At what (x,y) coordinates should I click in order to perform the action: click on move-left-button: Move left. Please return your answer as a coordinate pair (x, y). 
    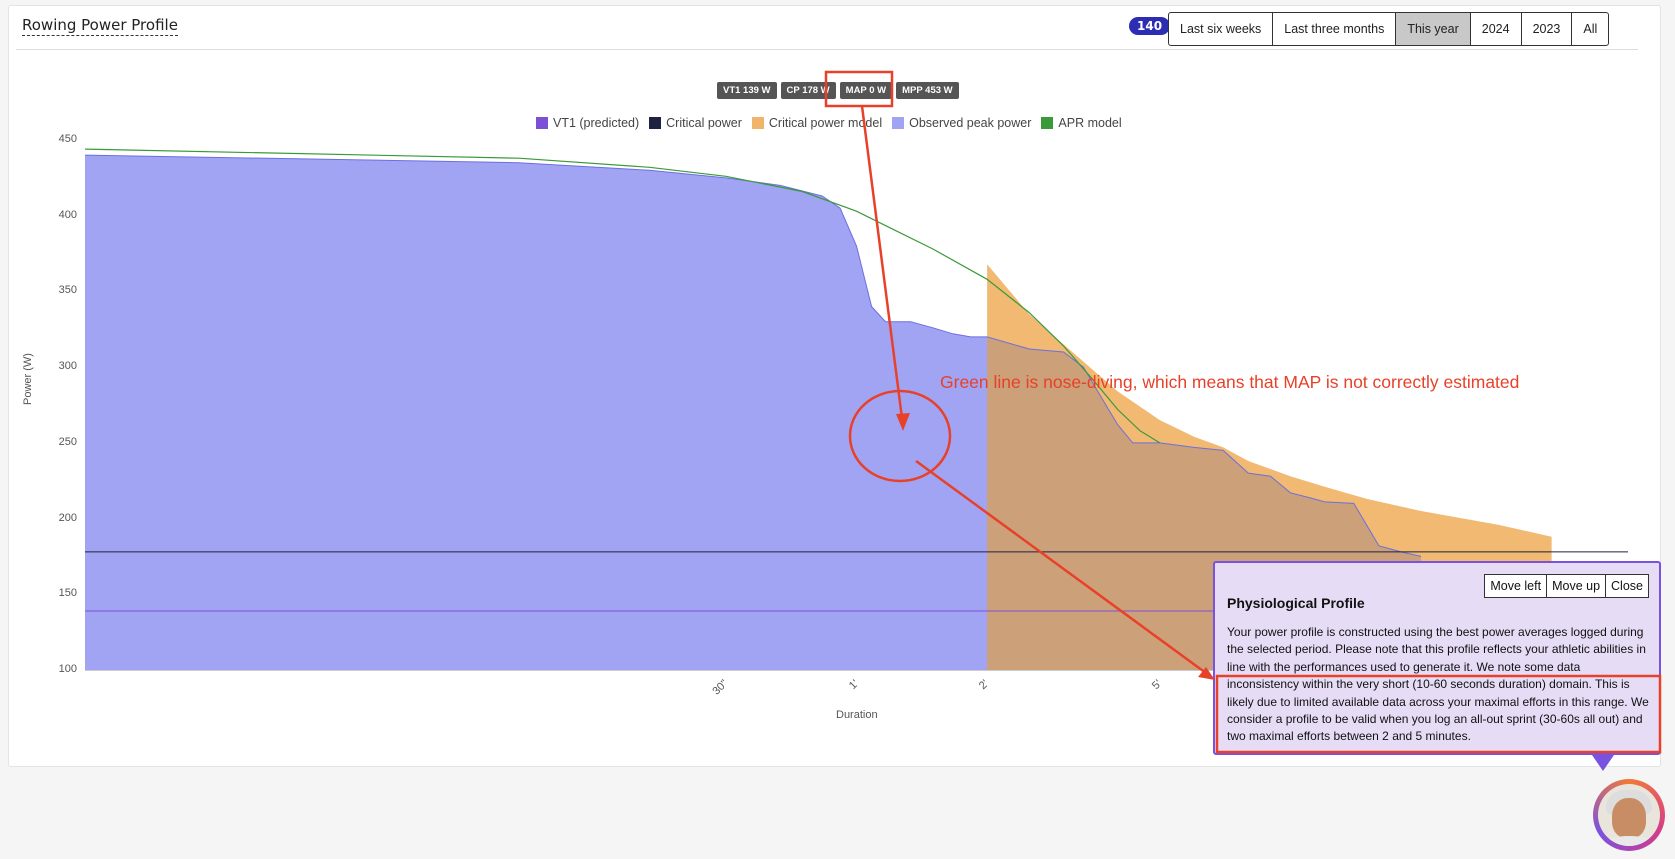
    Looking at the image, I should click on (1516, 586).